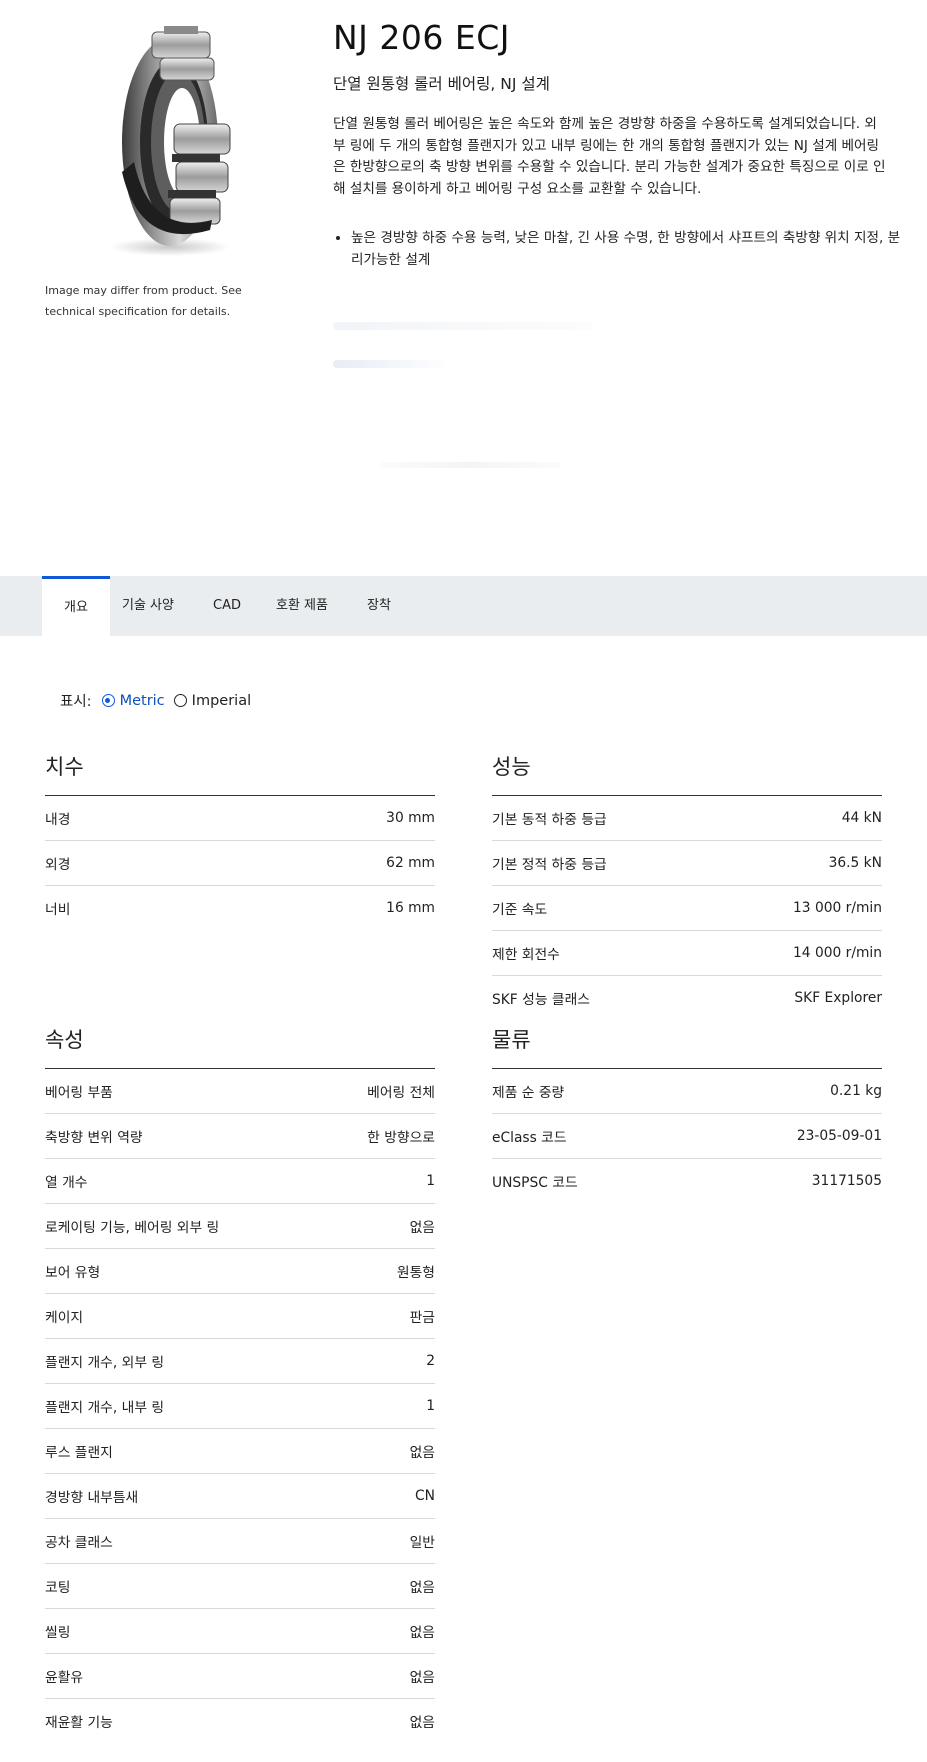 This screenshot has width=927, height=1762. What do you see at coordinates (240, 1226) in the screenshot?
I see `spec-row: 로케이팅 기능, 베어링 외부 링 없음` at bounding box center [240, 1226].